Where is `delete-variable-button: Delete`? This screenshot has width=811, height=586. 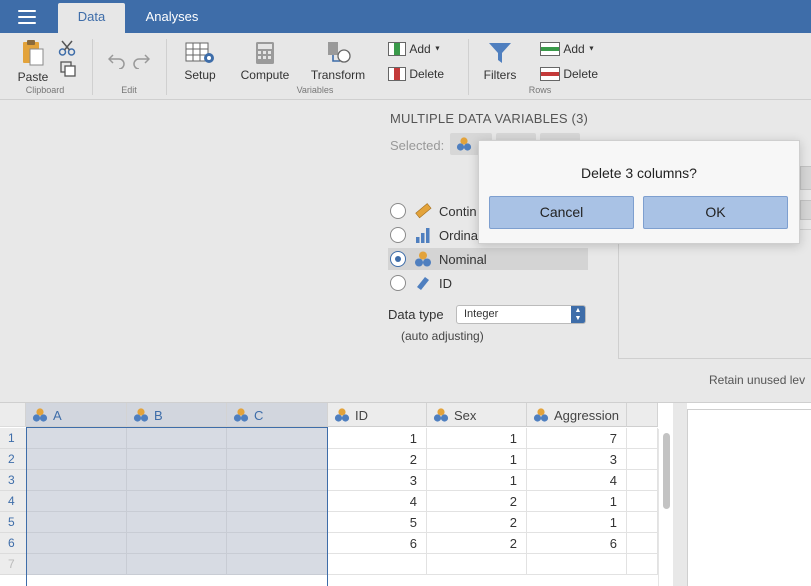
delete-variable-button: Delete is located at coordinates (418, 73).